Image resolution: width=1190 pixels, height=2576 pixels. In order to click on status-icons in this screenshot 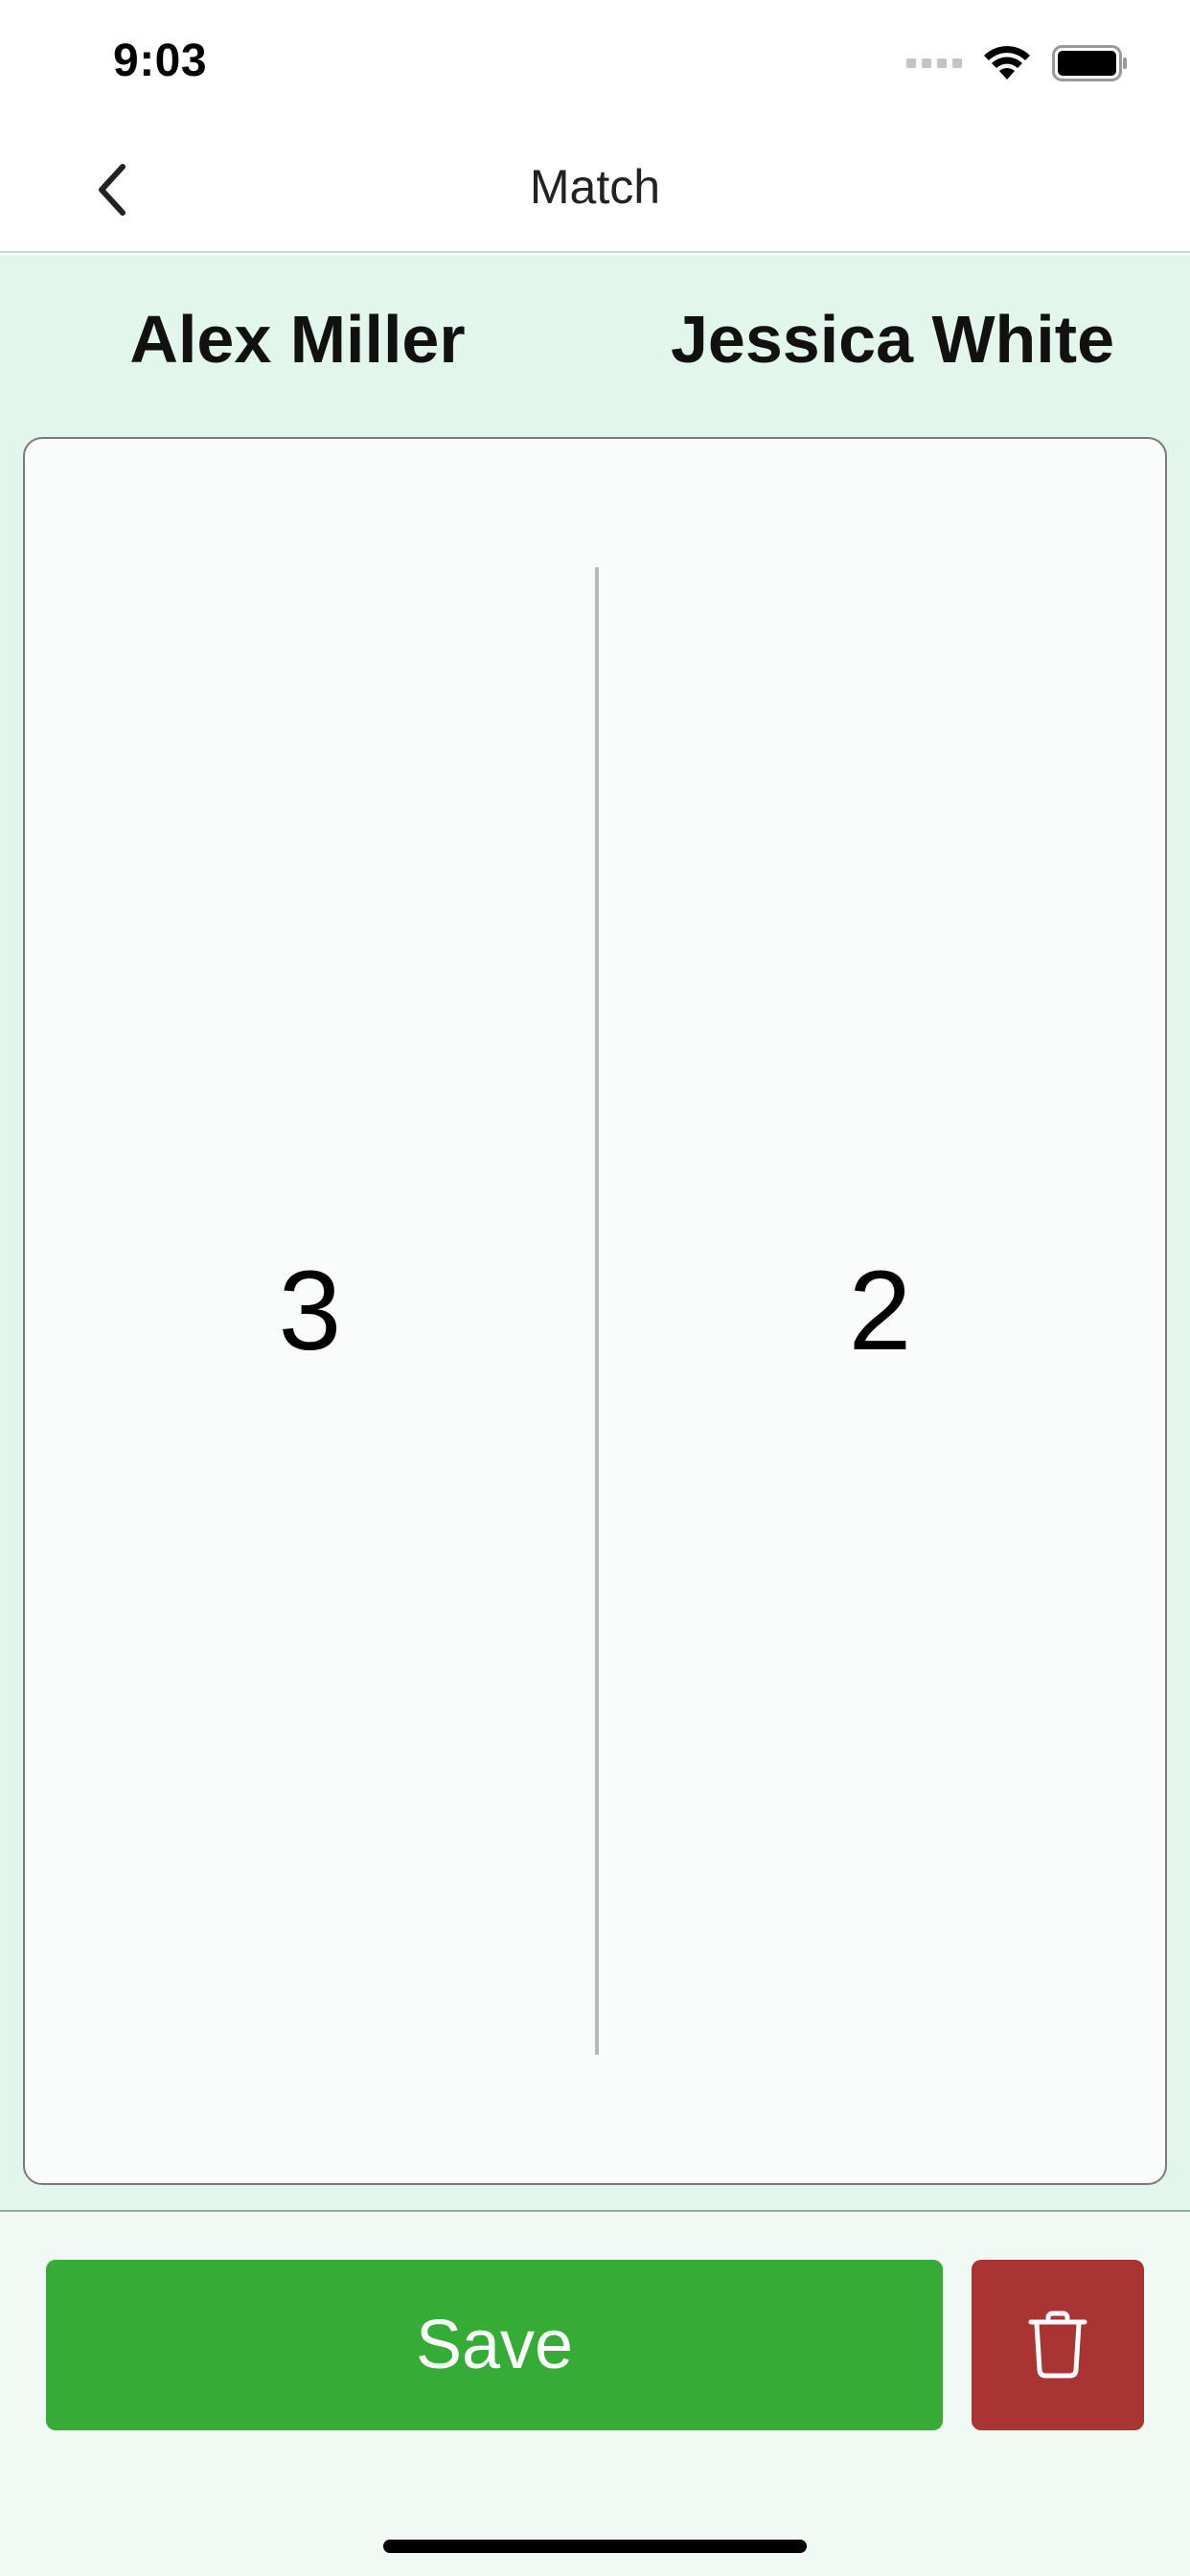, I will do `click(1017, 63)`.